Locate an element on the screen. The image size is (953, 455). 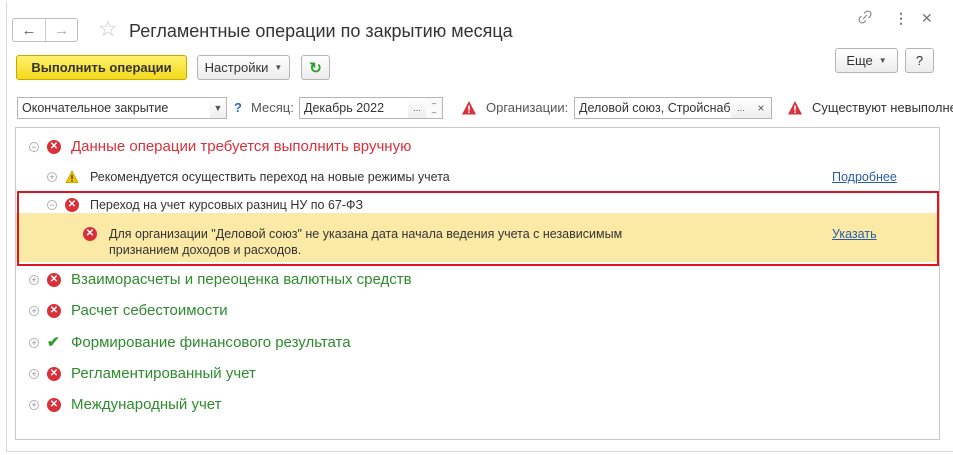
arrow-left-icon: ← is located at coordinates (29, 30).